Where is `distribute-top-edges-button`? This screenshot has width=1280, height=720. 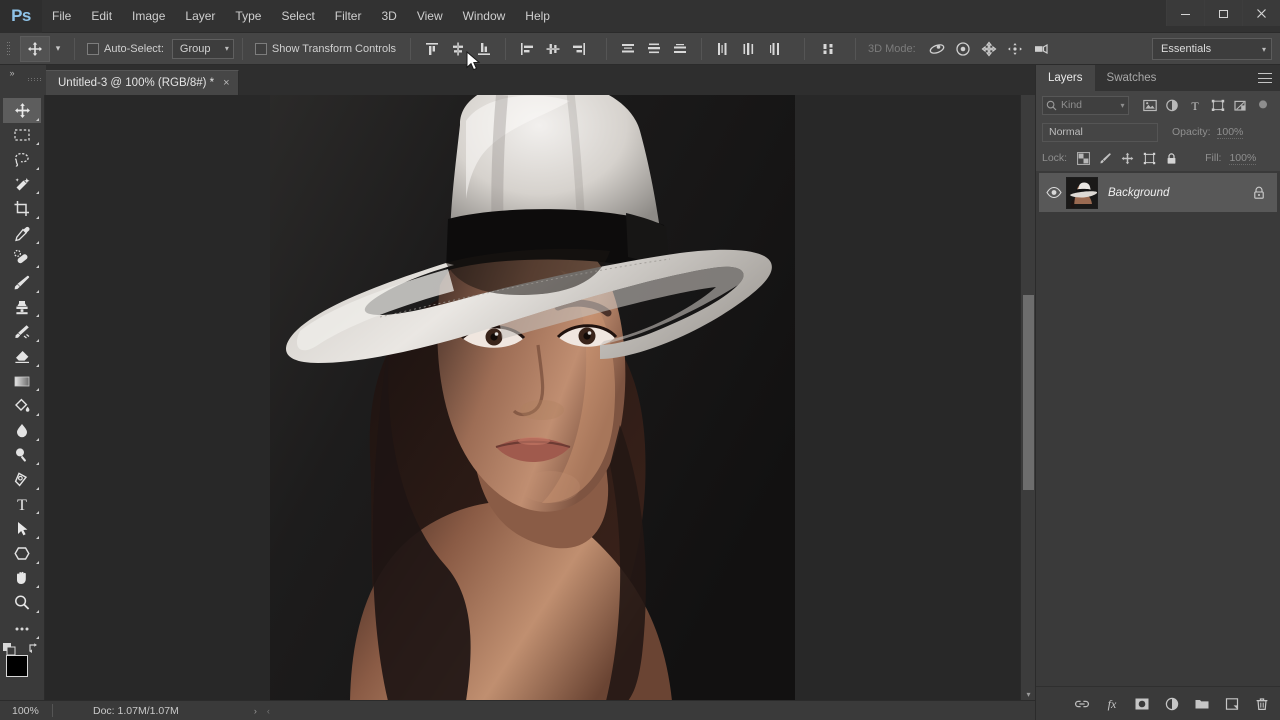 distribute-top-edges-button is located at coordinates (628, 49).